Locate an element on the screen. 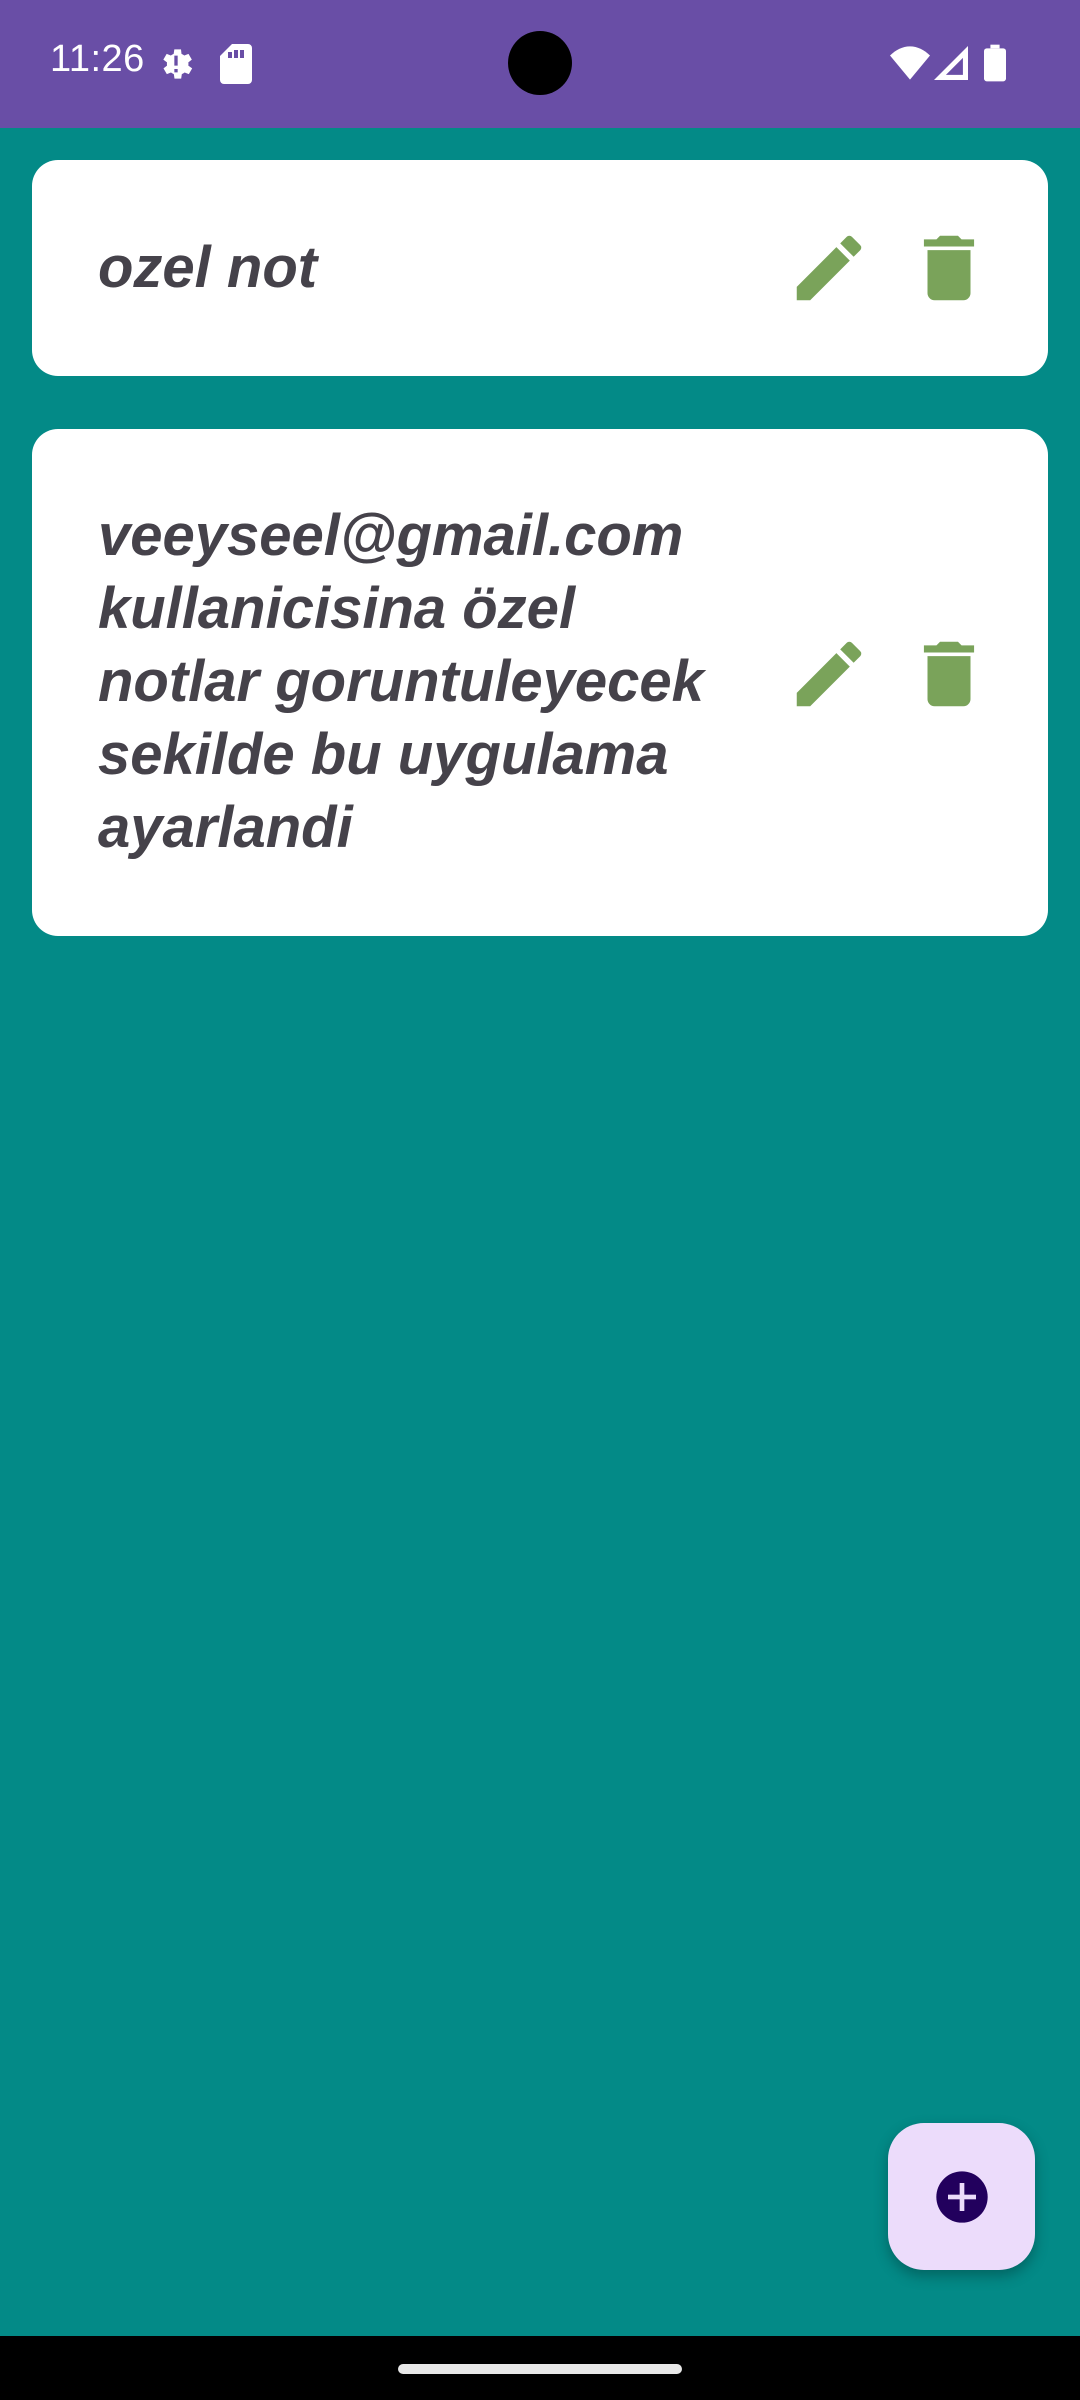  note-card: ozel not is located at coordinates (540, 268).